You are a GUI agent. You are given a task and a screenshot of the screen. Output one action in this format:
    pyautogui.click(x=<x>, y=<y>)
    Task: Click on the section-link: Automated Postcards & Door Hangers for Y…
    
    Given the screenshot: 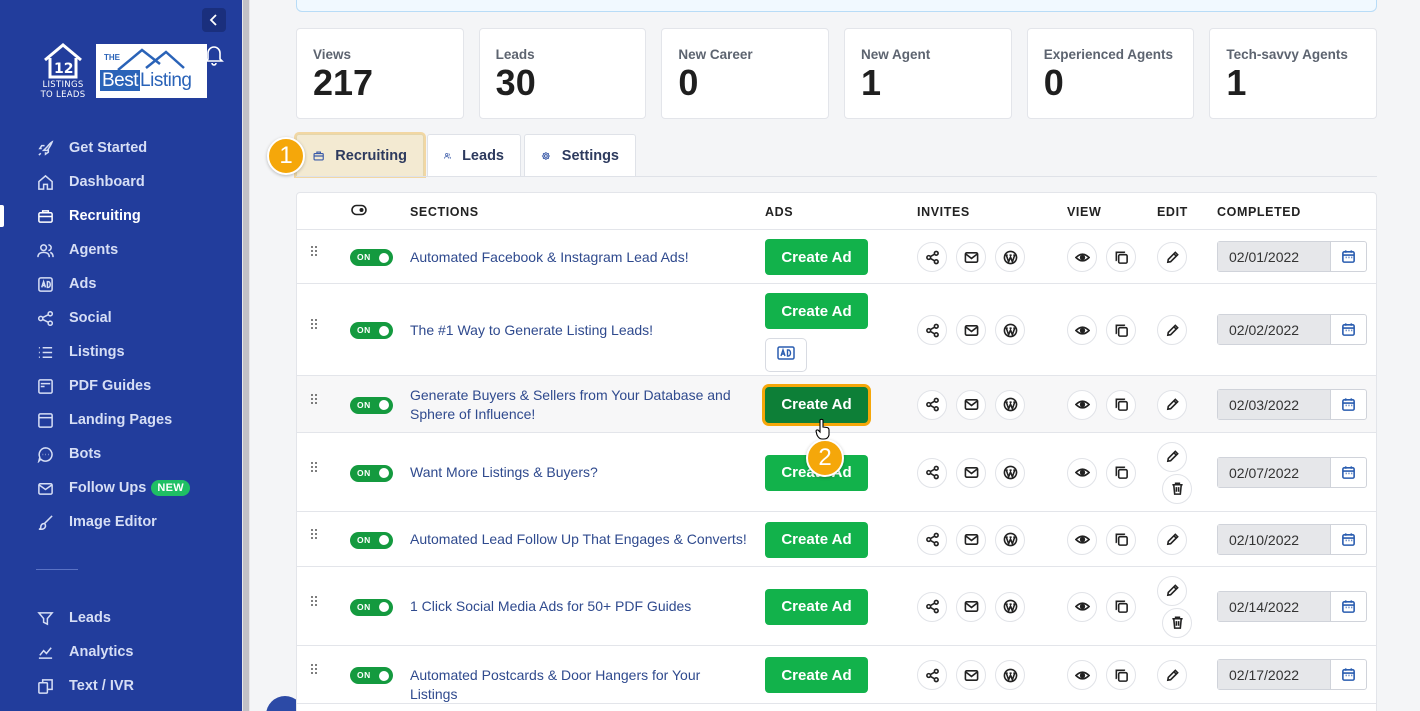 What is the action you would take?
    pyautogui.click(x=580, y=685)
    